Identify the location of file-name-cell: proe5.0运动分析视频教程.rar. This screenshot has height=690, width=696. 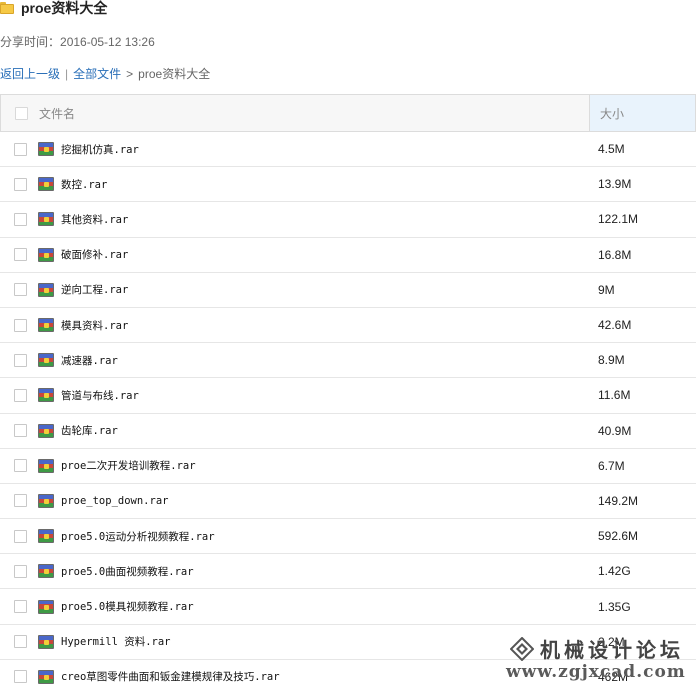
(294, 536).